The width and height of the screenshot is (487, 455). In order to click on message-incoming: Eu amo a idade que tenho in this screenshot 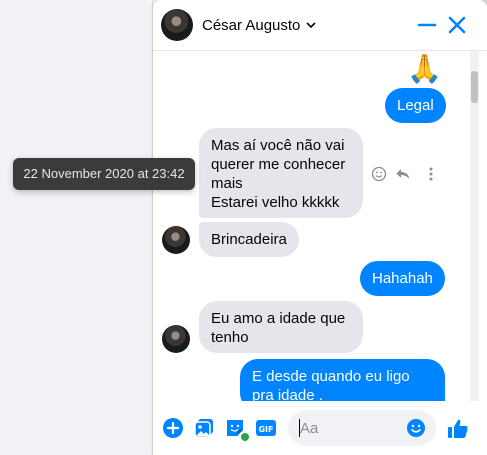, I will do `click(281, 327)`.